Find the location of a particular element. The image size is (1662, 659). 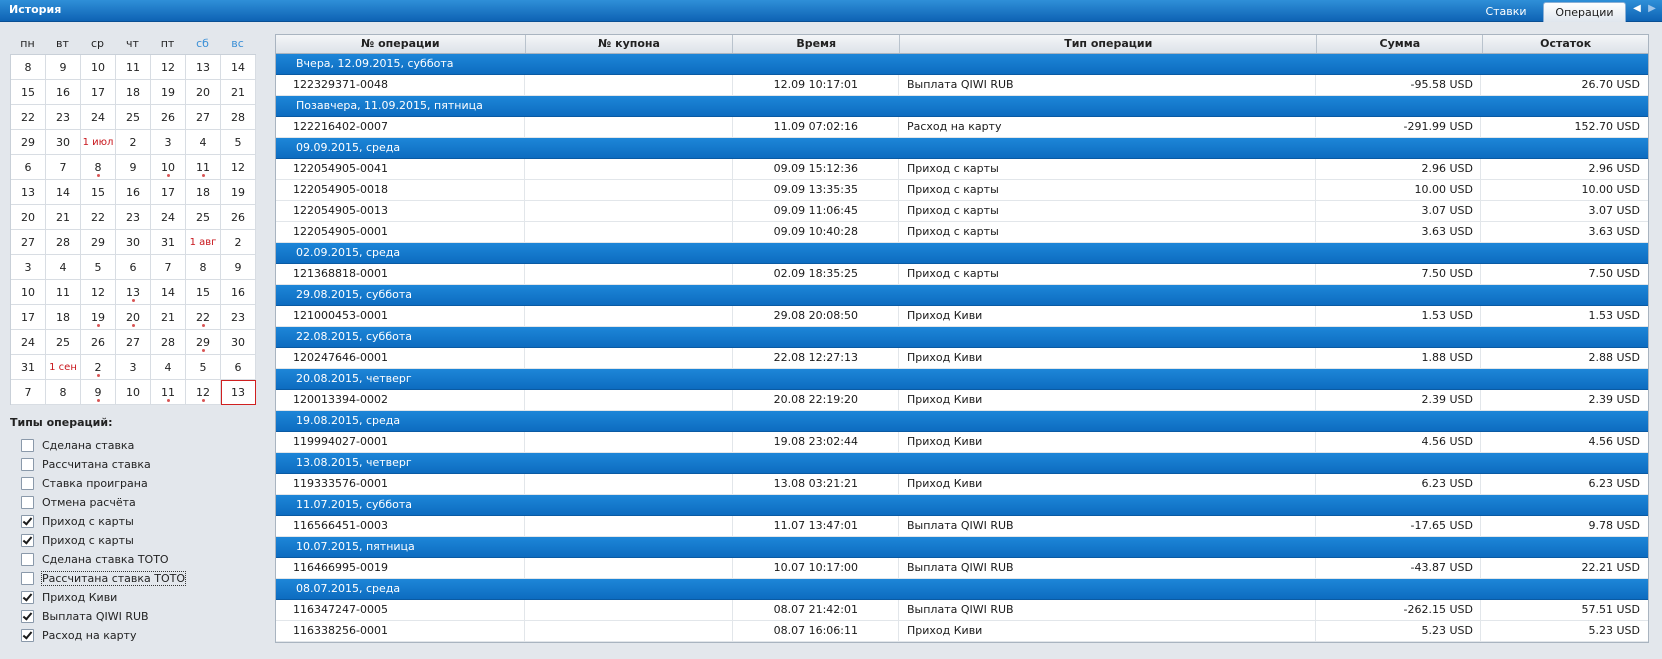

column-header: № купона is located at coordinates (630, 44).